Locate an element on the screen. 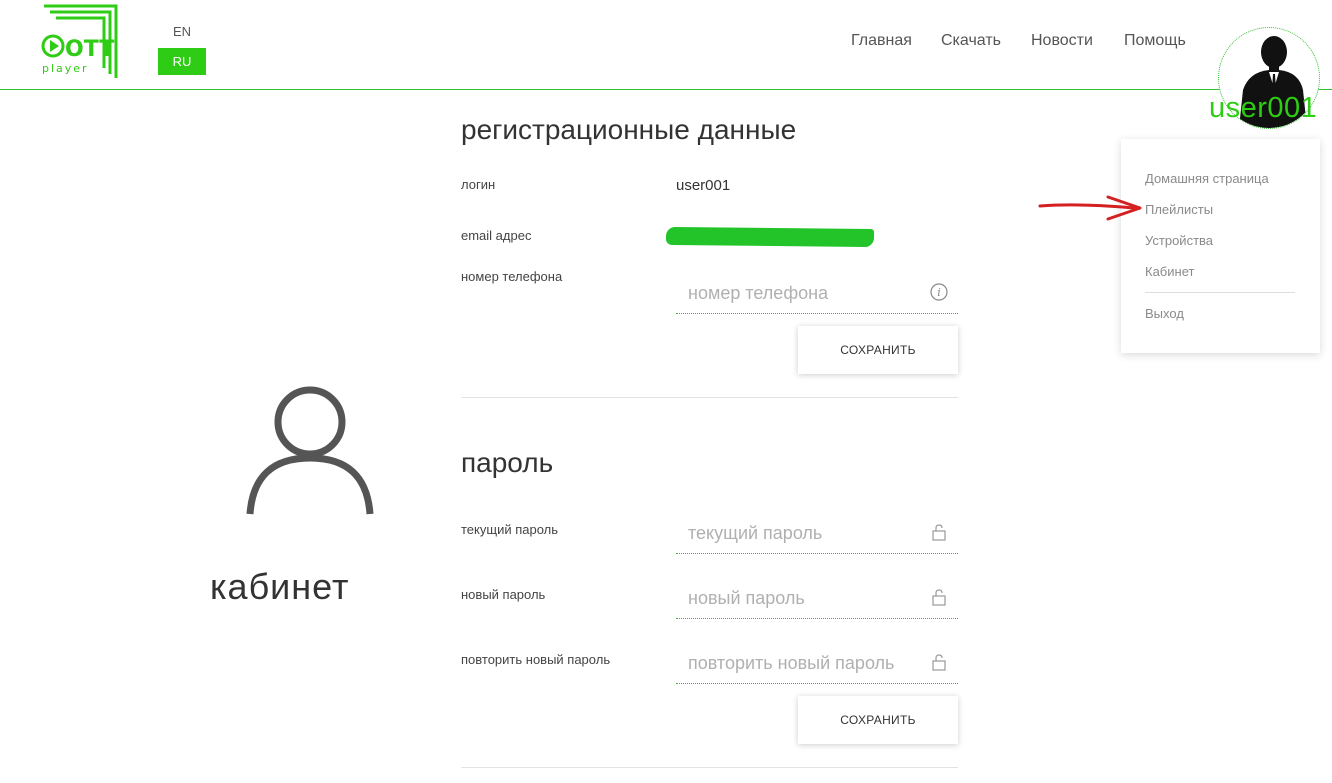  menu-item-playlists: Плейлисты is located at coordinates (1179, 209).